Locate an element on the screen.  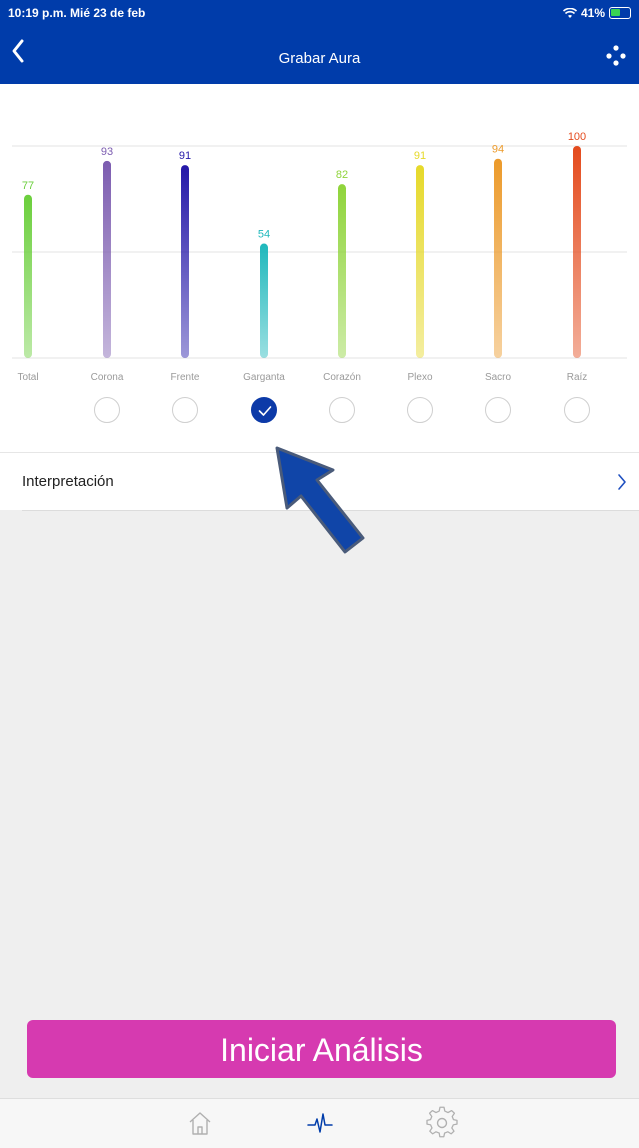
more-button is located at coordinates (616, 55).